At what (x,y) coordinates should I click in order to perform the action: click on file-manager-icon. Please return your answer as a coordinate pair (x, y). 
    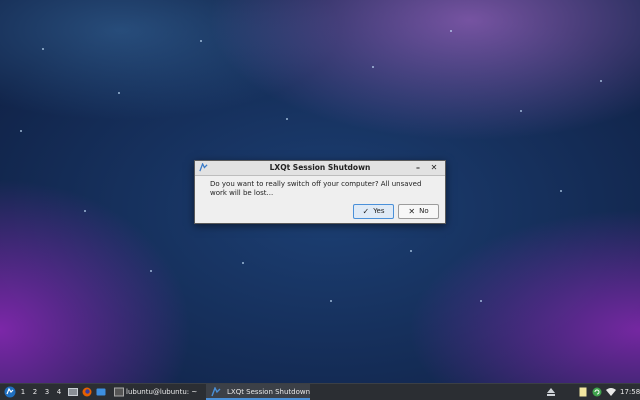
    Looking at the image, I should click on (101, 392).